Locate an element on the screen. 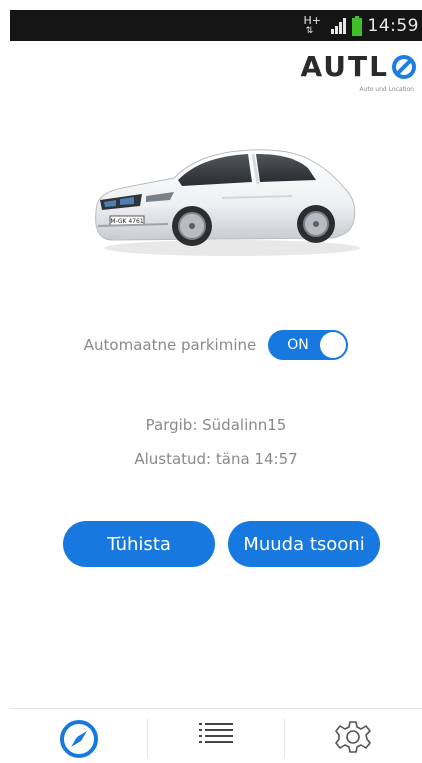 The height and width of the screenshot is (763, 422). car-image: M-GK 4761 is located at coordinates (222, 199).